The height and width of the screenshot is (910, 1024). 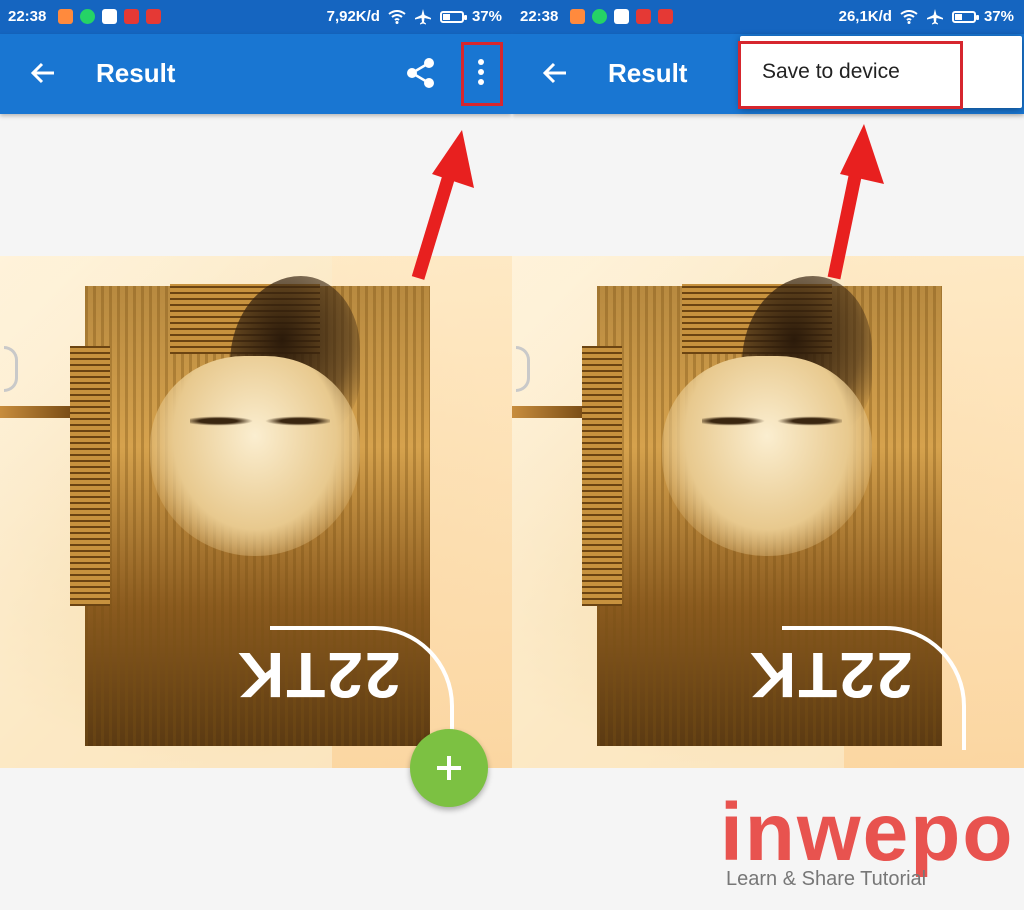 What do you see at coordinates (421, 73) in the screenshot?
I see `share-icon` at bounding box center [421, 73].